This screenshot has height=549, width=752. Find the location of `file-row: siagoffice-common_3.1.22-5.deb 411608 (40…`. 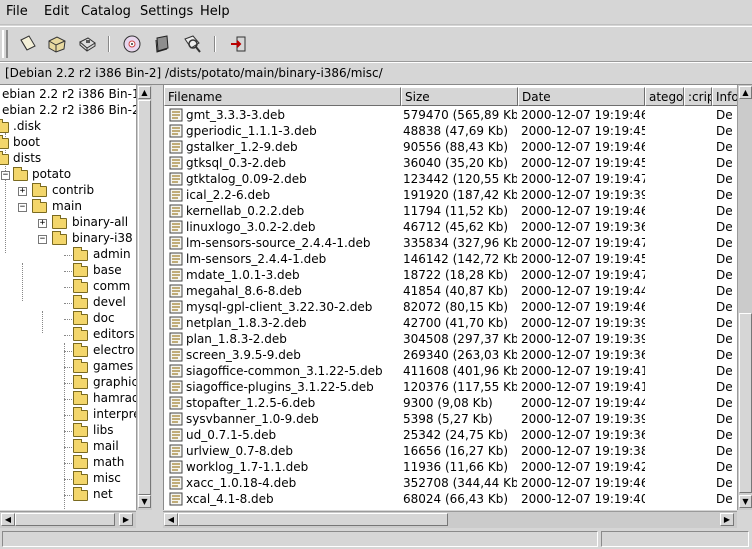

file-row: siagoffice-common_3.1.22-5.deb 411608 (40… is located at coordinates (451, 371).